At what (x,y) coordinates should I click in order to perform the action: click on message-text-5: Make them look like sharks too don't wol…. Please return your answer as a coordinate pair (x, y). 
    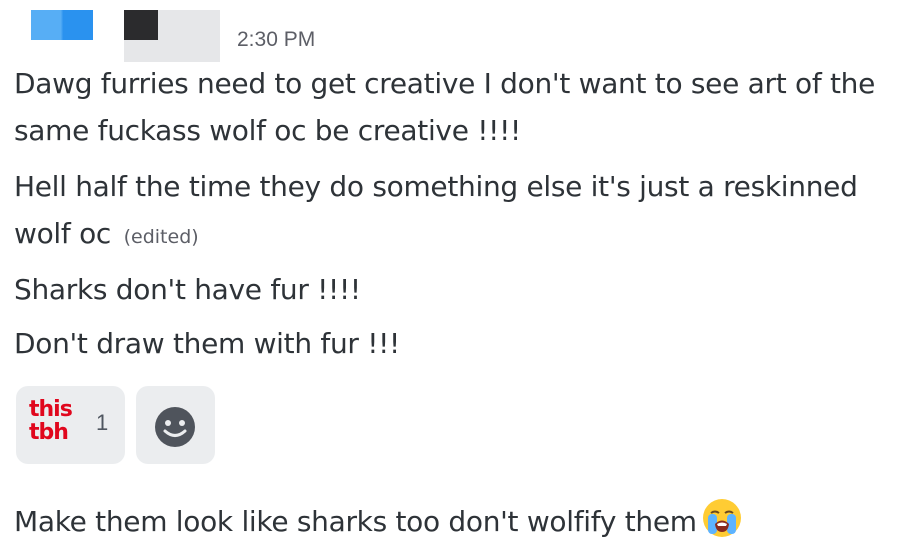
    Looking at the image, I should click on (378, 521).